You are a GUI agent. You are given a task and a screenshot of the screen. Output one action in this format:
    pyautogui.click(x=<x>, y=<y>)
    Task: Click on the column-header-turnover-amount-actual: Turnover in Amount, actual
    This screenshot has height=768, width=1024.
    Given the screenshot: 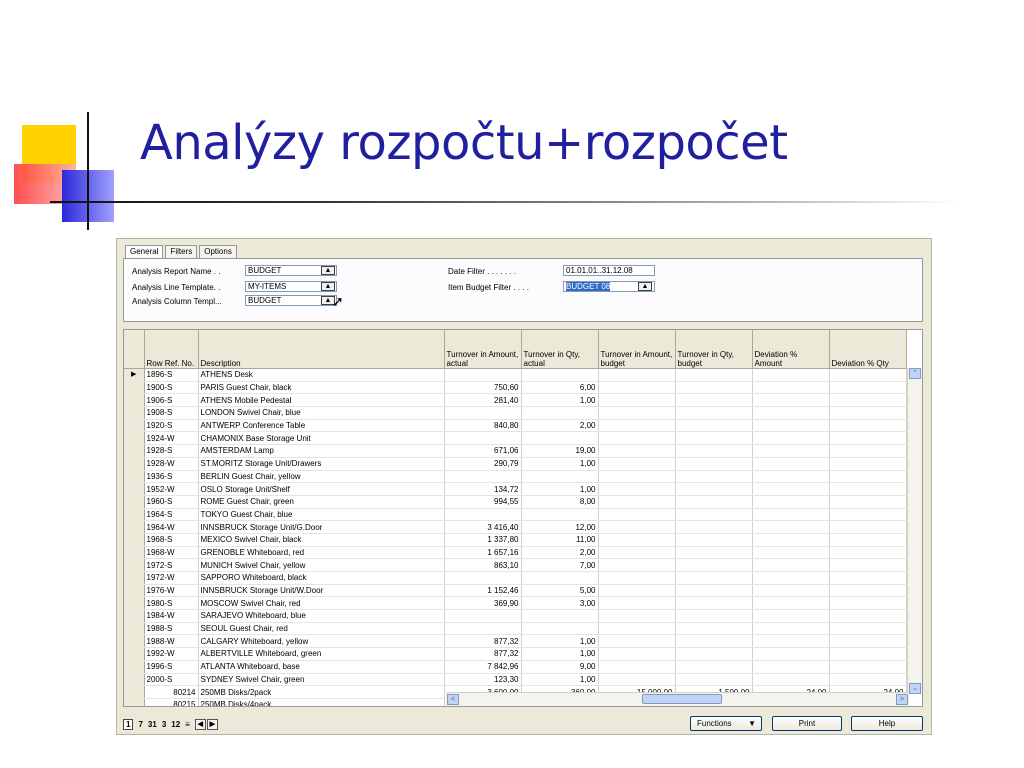 What is the action you would take?
    pyautogui.click(x=483, y=349)
    